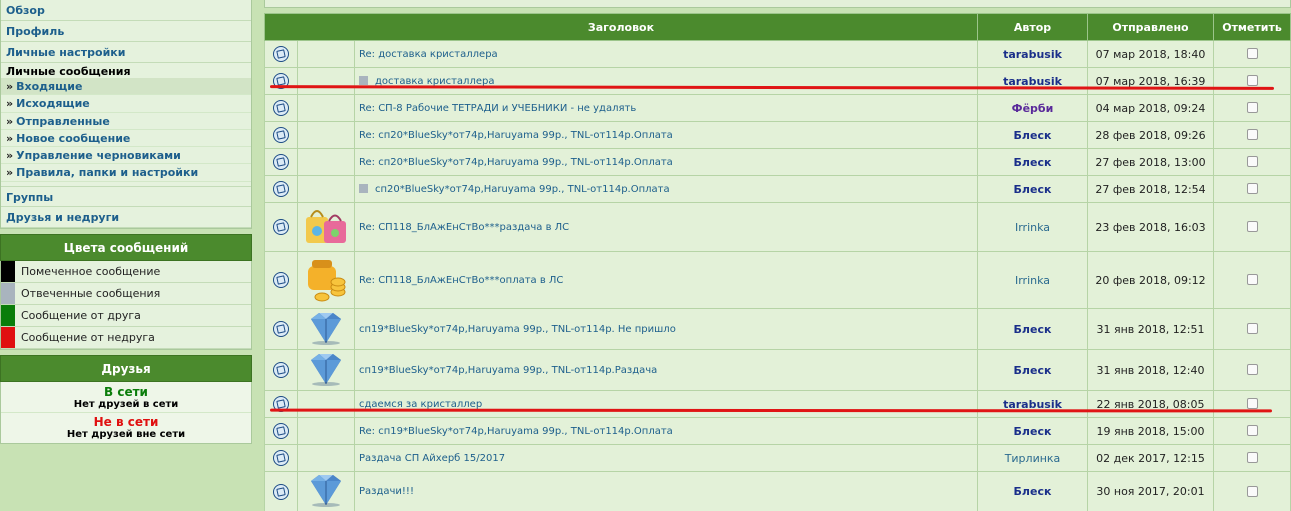  I want to click on message-date: 27 фев 2018, 13:00, so click(1150, 162).